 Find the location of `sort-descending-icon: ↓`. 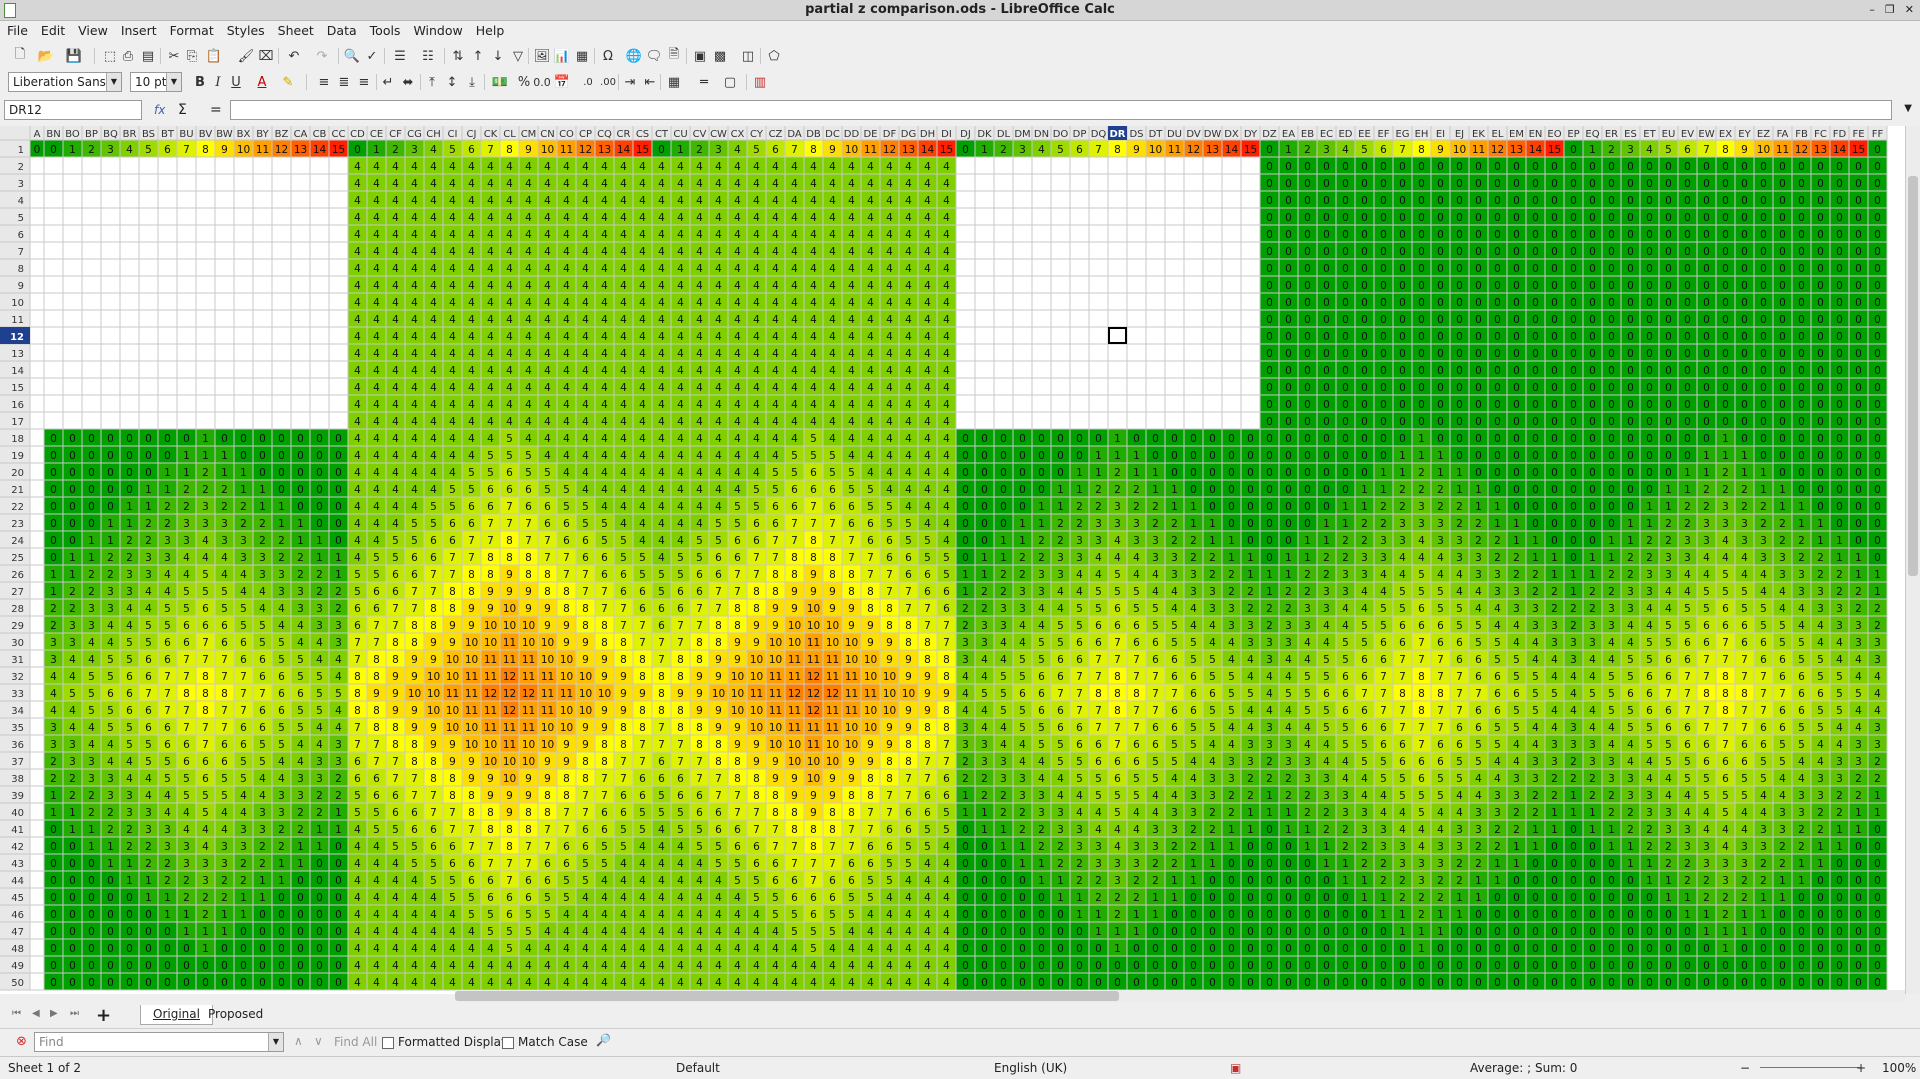

sort-descending-icon: ↓ is located at coordinates (498, 56).